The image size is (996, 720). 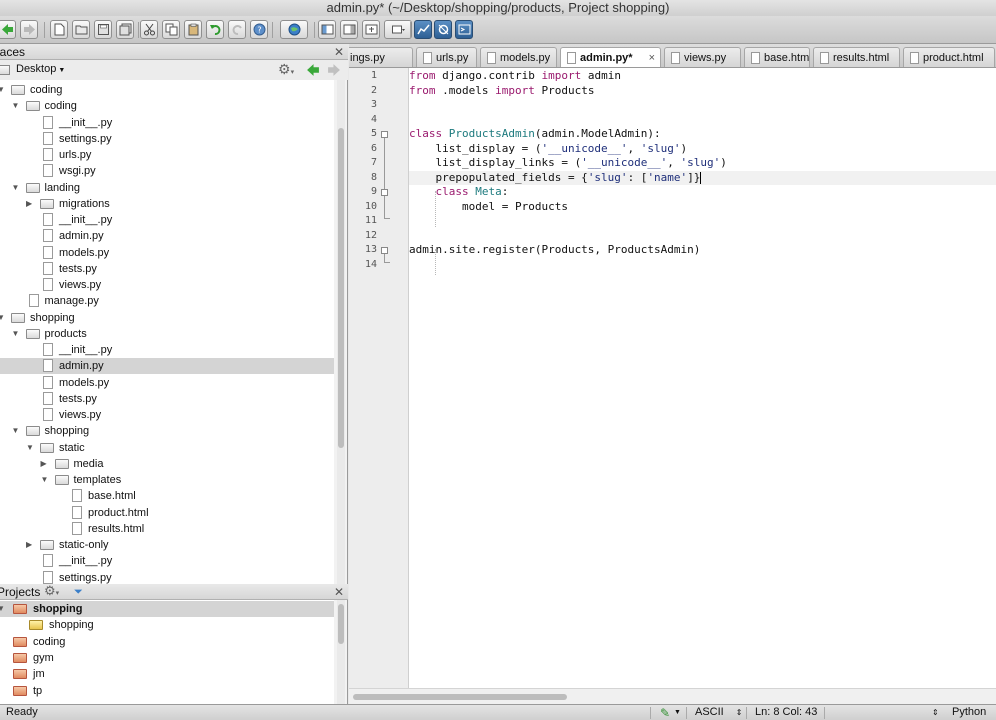 I want to click on editor-tab: models.py, so click(x=518, y=57).